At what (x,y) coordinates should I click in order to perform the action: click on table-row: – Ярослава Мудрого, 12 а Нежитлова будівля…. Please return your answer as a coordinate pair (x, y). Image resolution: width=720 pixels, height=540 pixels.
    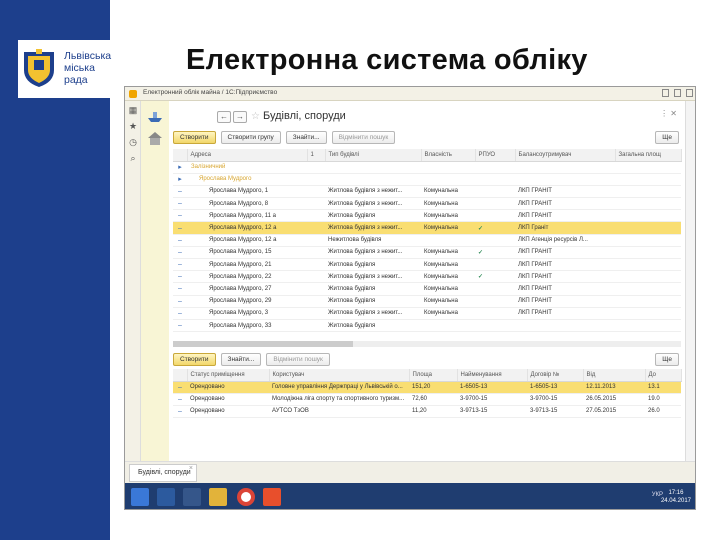
    Looking at the image, I should click on (427, 240).